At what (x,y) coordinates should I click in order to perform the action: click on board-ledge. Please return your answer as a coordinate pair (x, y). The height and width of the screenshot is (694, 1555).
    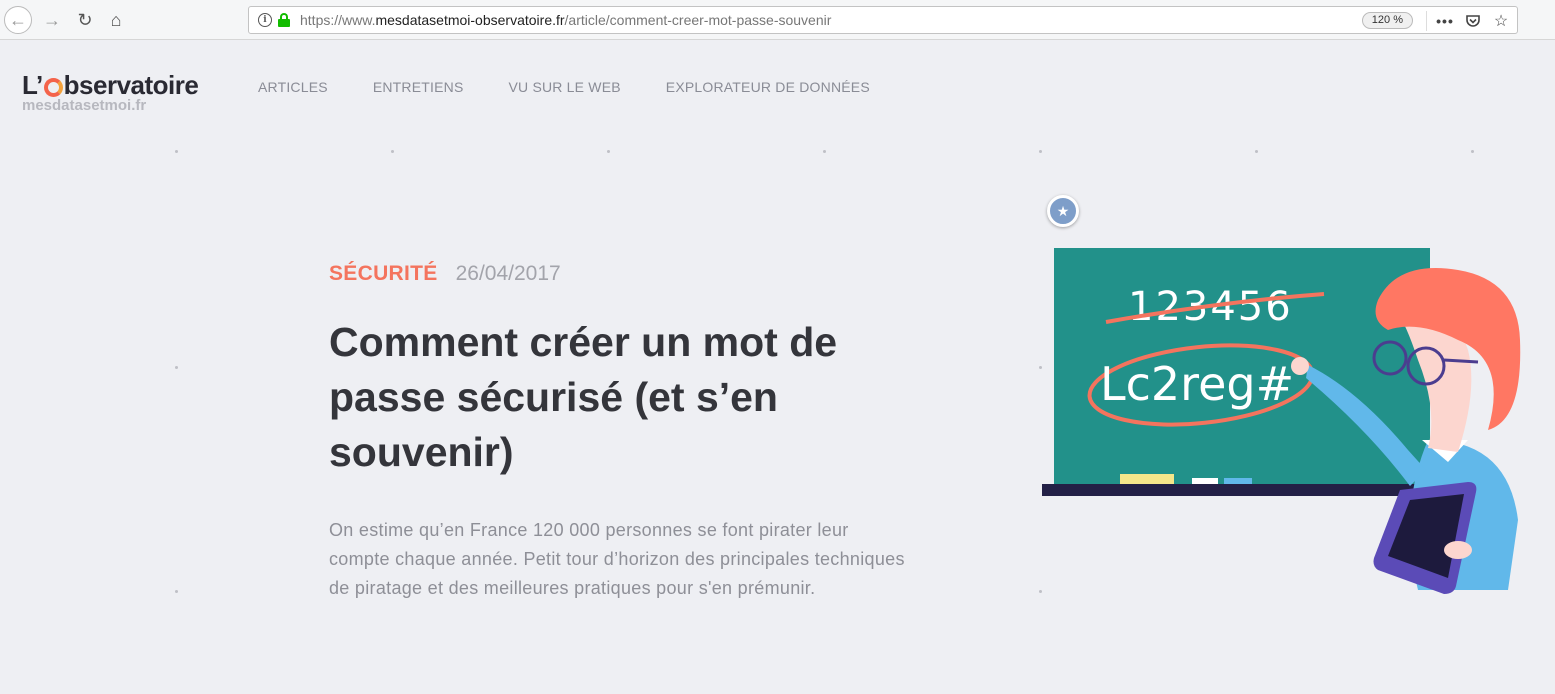
    Looking at the image, I should click on (1242, 490).